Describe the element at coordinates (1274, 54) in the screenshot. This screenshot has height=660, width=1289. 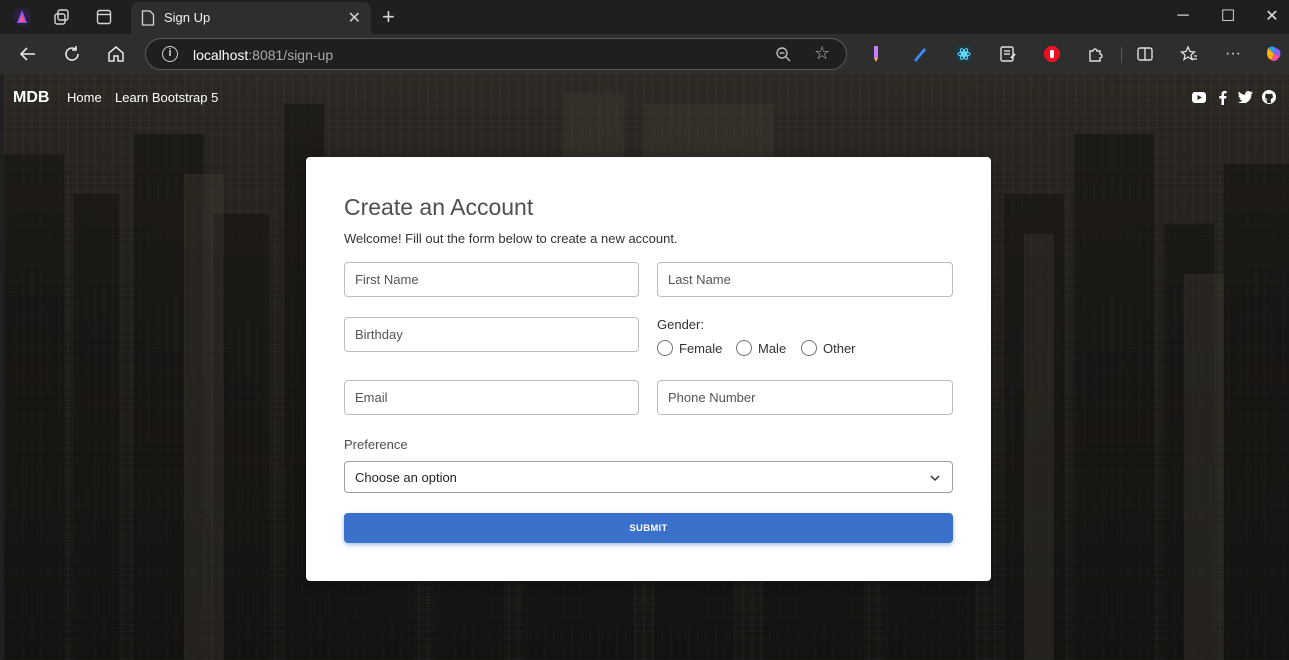
I see `copilot-icon` at that location.